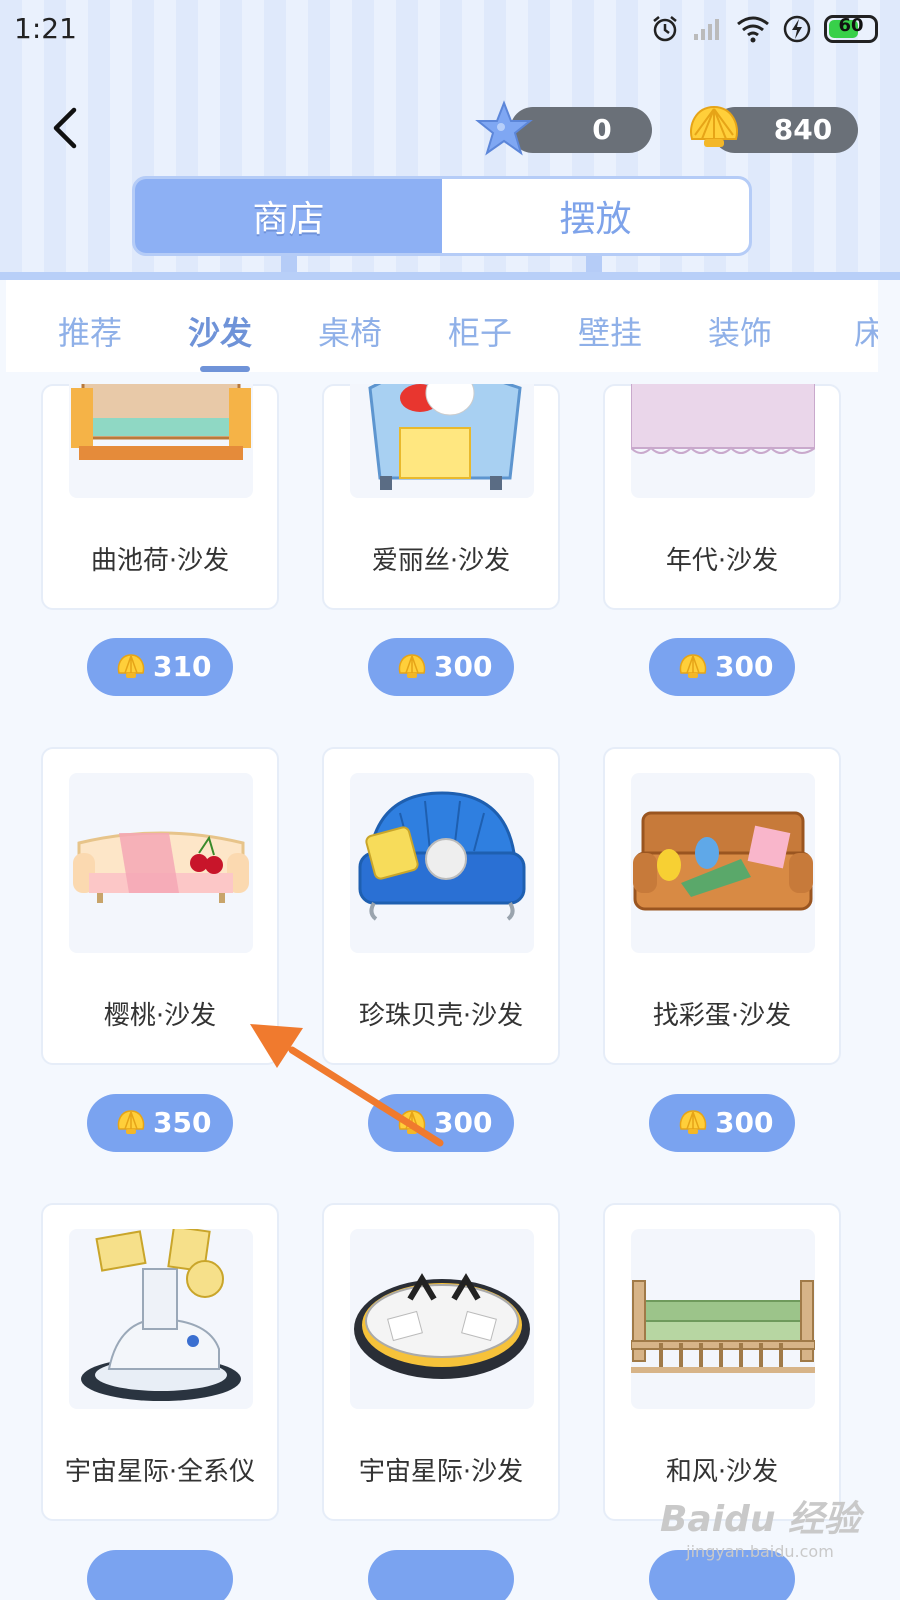 The width and height of the screenshot is (900, 1600). I want to click on status-icons: 60, so click(764, 29).